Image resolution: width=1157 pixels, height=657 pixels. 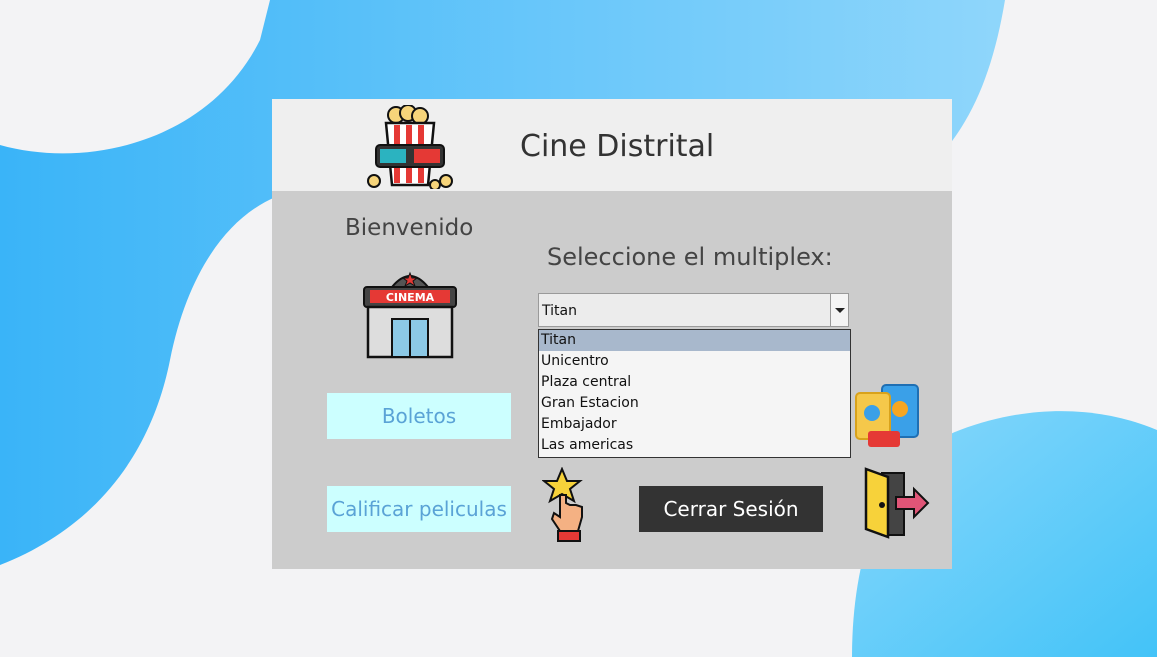 I want to click on dropdown-option: Gran Estacion, so click(x=694, y=403).